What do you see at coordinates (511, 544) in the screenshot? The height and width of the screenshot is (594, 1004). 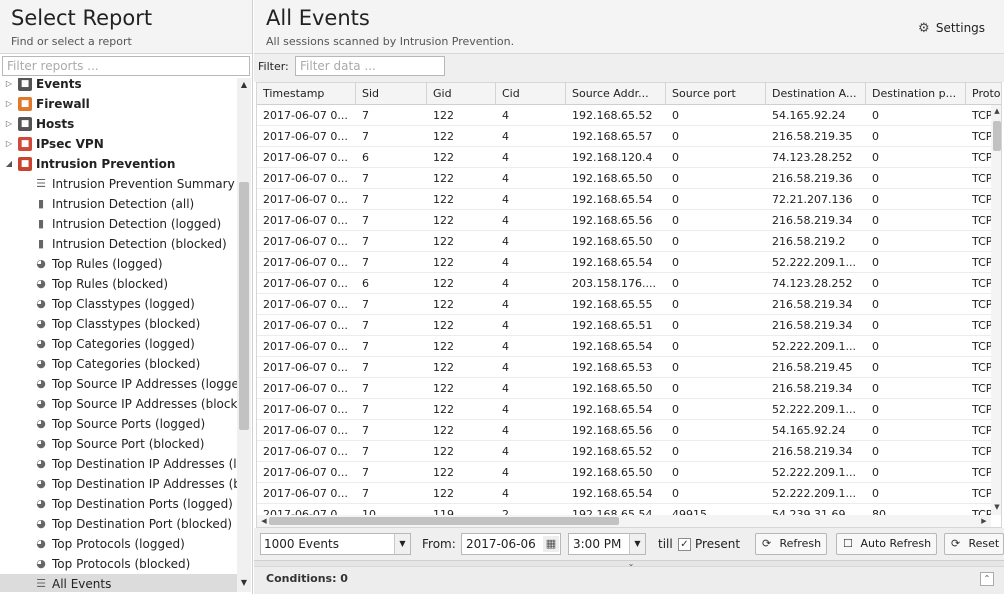 I see `from-date-field: 2017-06-06 ▦` at bounding box center [511, 544].